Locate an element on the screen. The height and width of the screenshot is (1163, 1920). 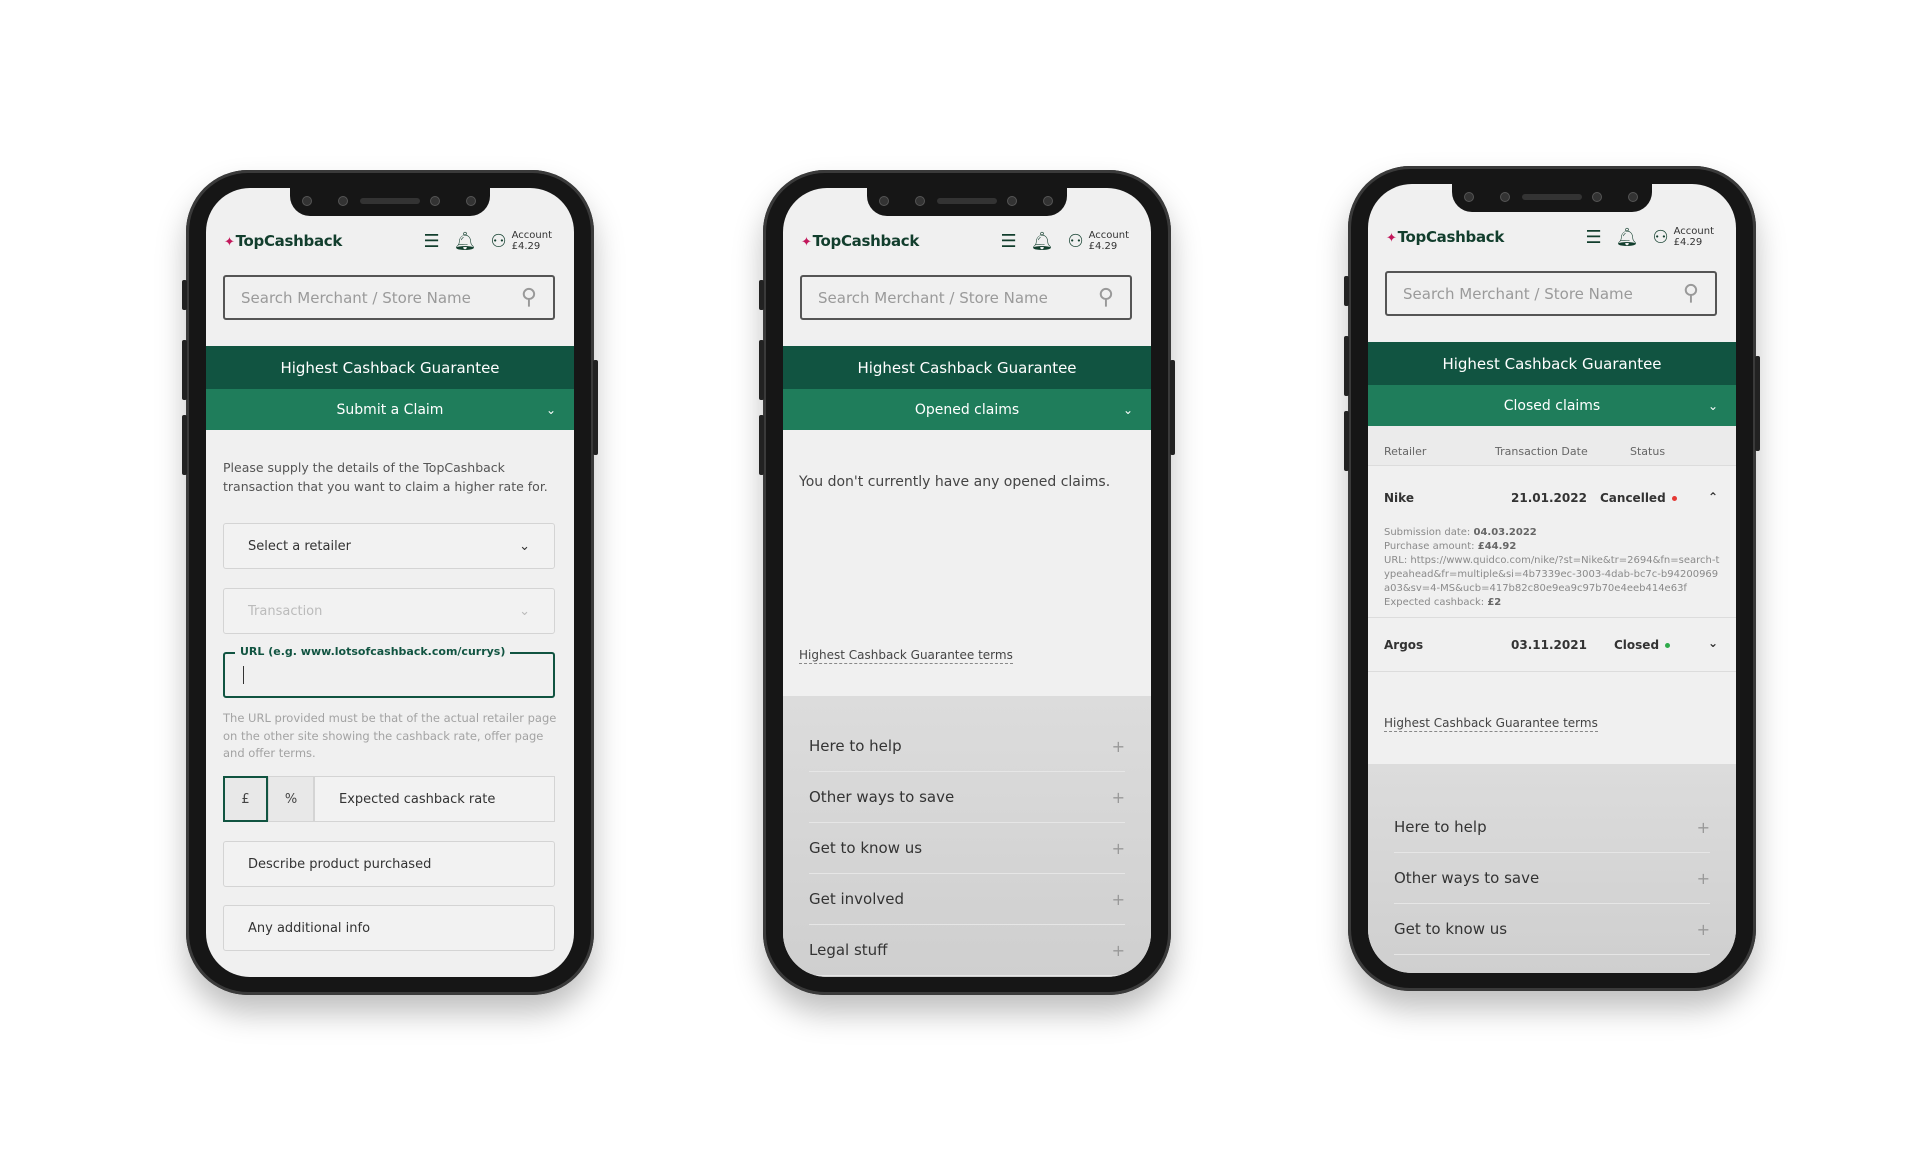
percent-toggle: % is located at coordinates (291, 799).